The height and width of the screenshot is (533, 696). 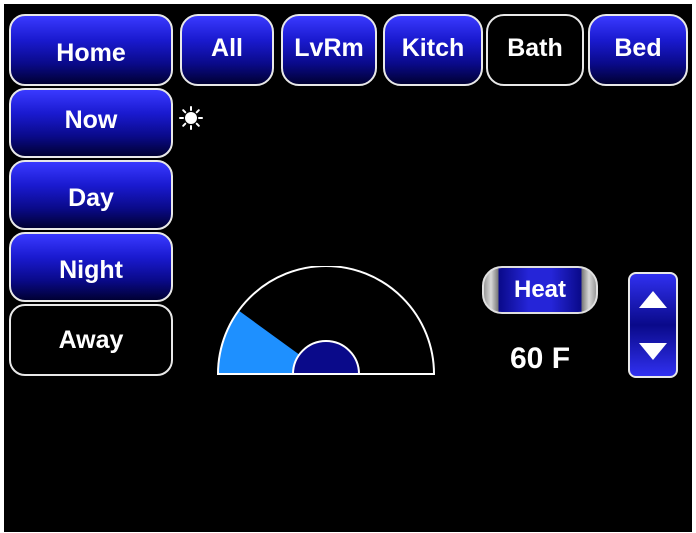 I want to click on setpoint-stepper, so click(x=653, y=325).